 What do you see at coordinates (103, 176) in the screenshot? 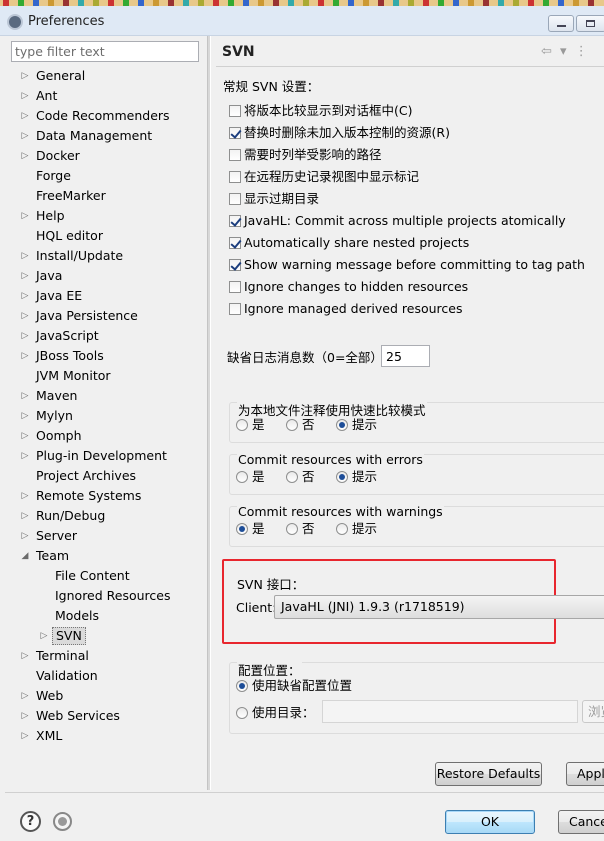
I see `tree-item-forge: Forge` at bounding box center [103, 176].